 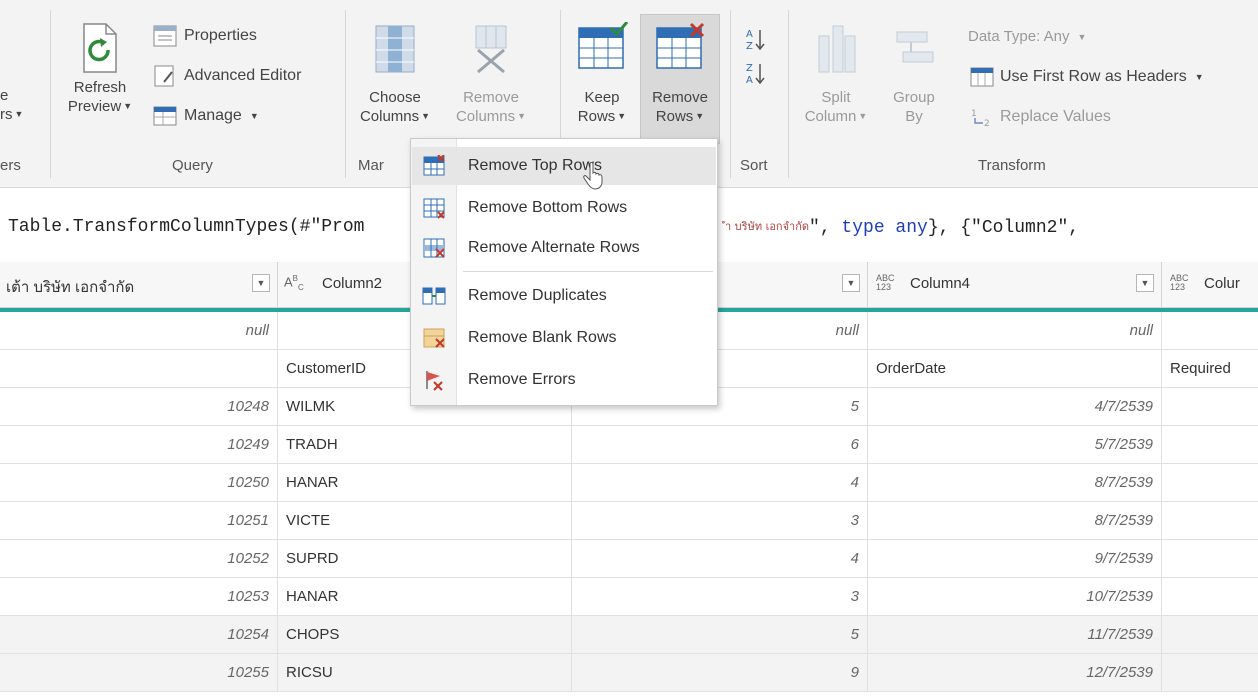 I want to click on properties-icon, so click(x=165, y=36).